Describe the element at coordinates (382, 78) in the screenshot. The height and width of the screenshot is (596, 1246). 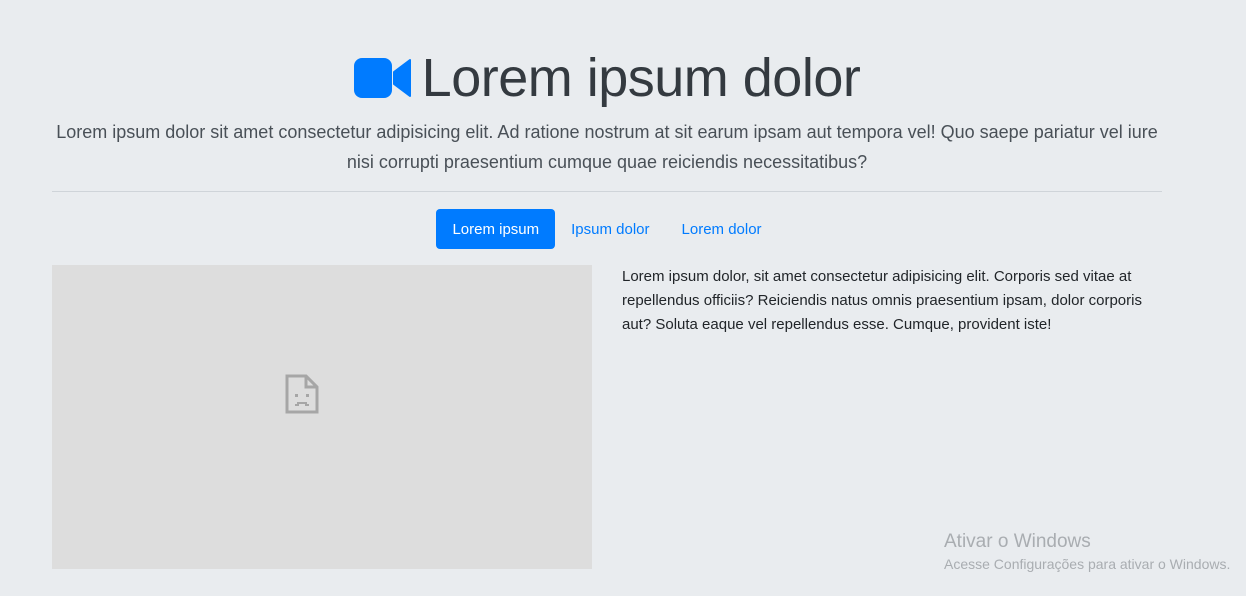
I see `video-camera-icon` at that location.